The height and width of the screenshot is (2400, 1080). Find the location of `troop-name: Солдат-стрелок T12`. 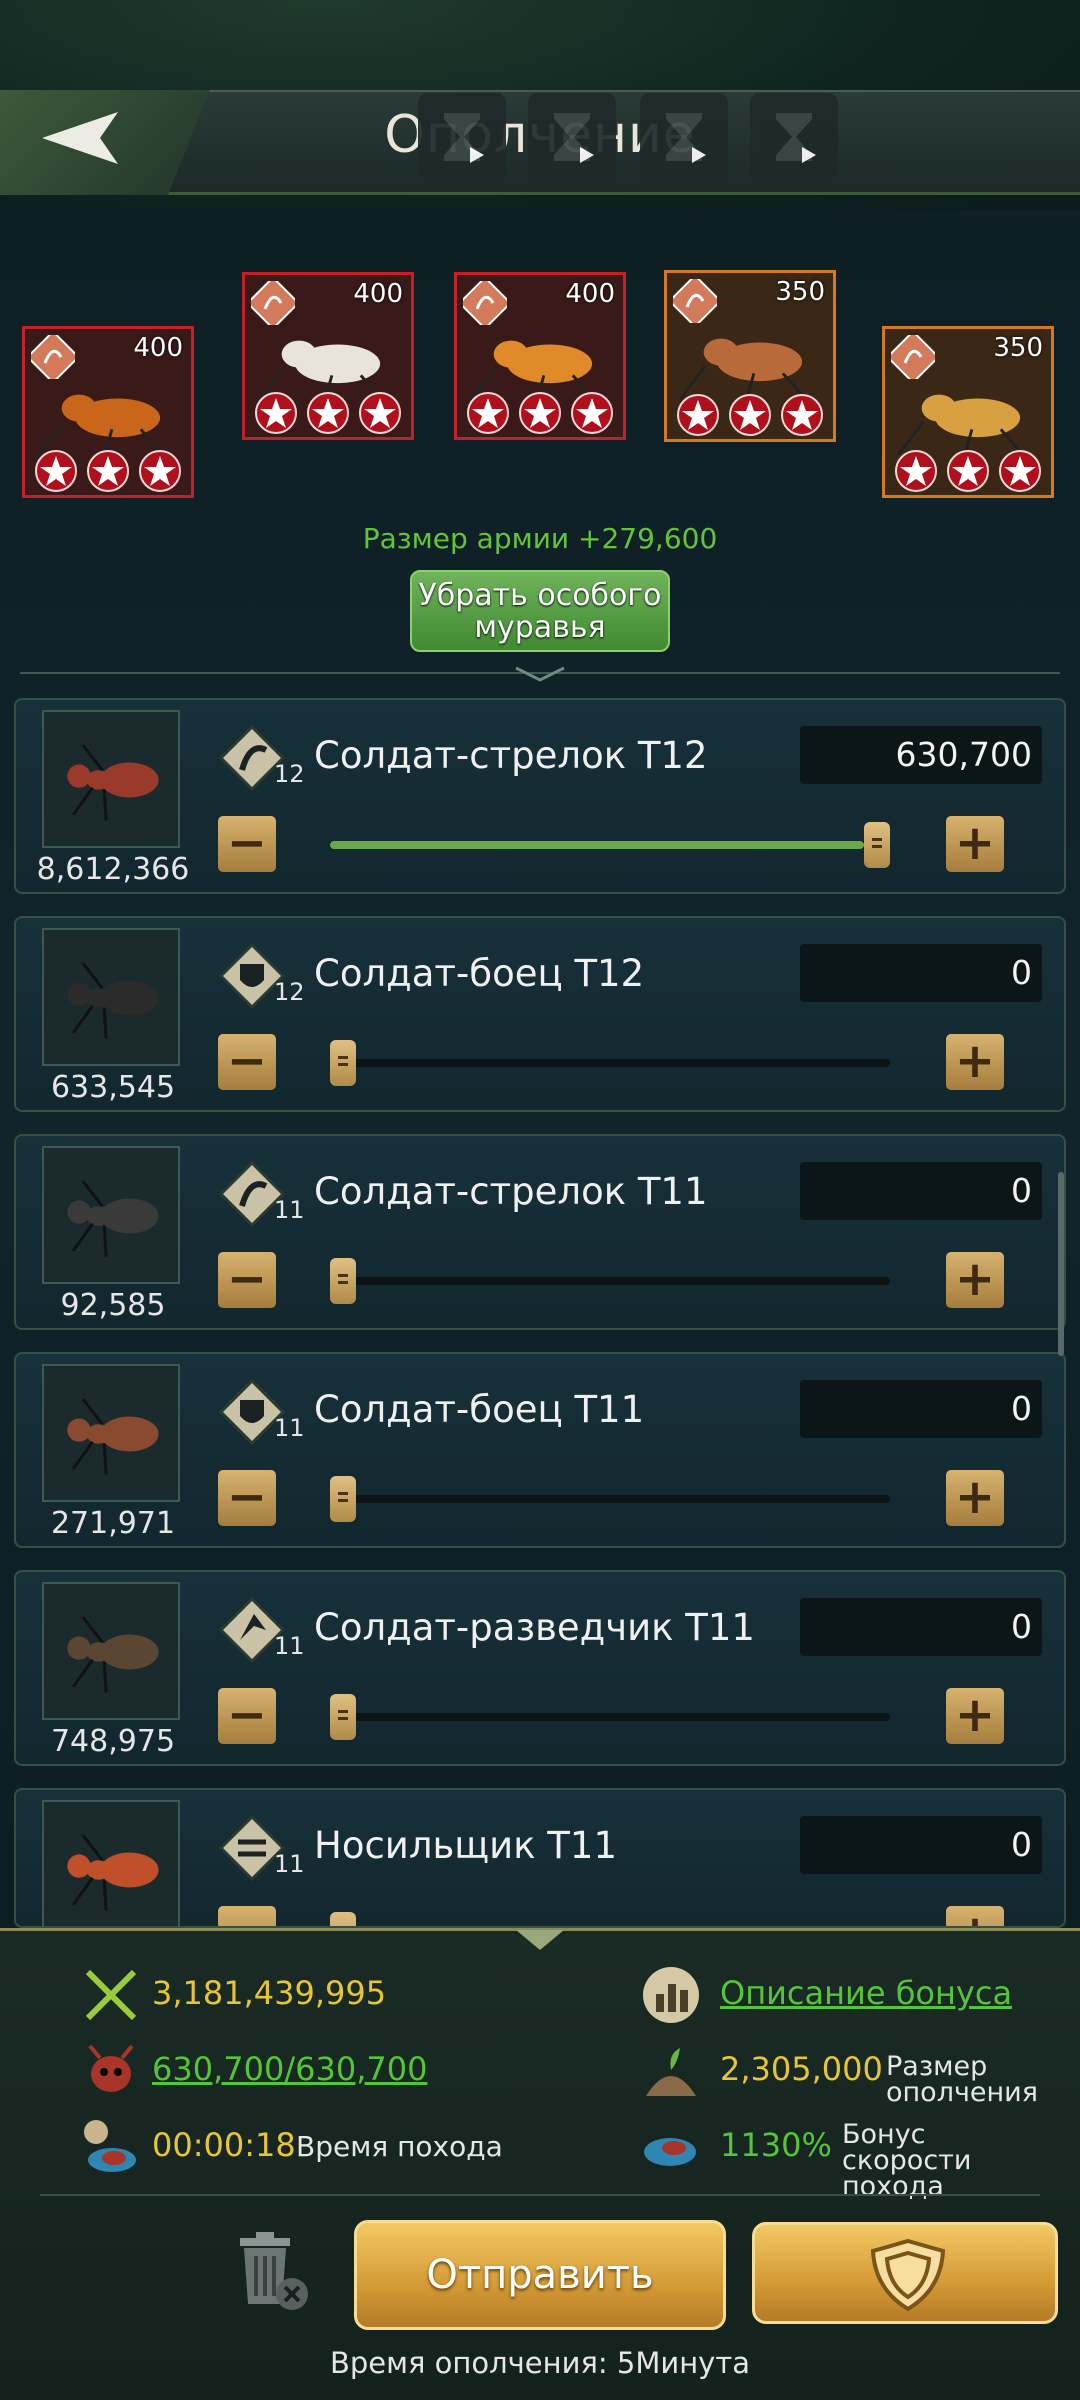

troop-name: Солдат-стрелок T12 is located at coordinates (511, 755).